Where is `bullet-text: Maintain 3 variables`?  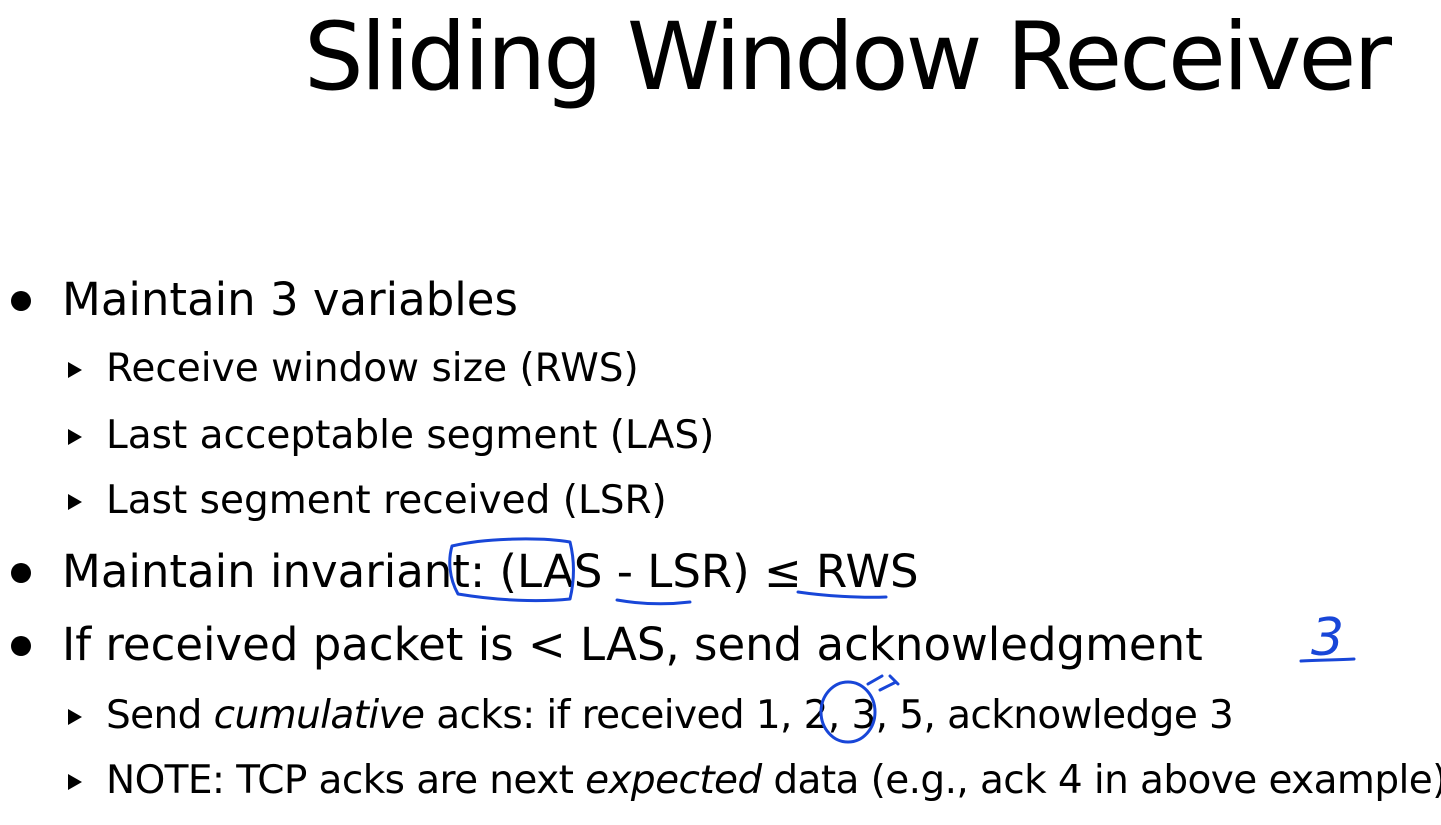
bullet-text: Maintain 3 variables is located at coordinates (290, 299).